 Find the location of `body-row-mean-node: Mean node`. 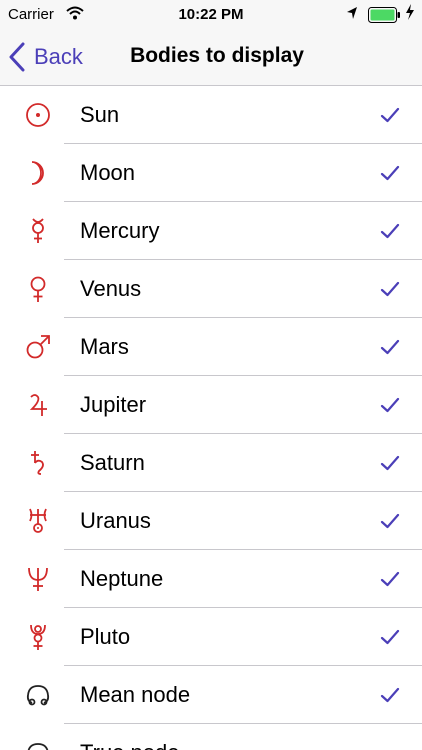

body-row-mean-node: Mean node is located at coordinates (211, 695).